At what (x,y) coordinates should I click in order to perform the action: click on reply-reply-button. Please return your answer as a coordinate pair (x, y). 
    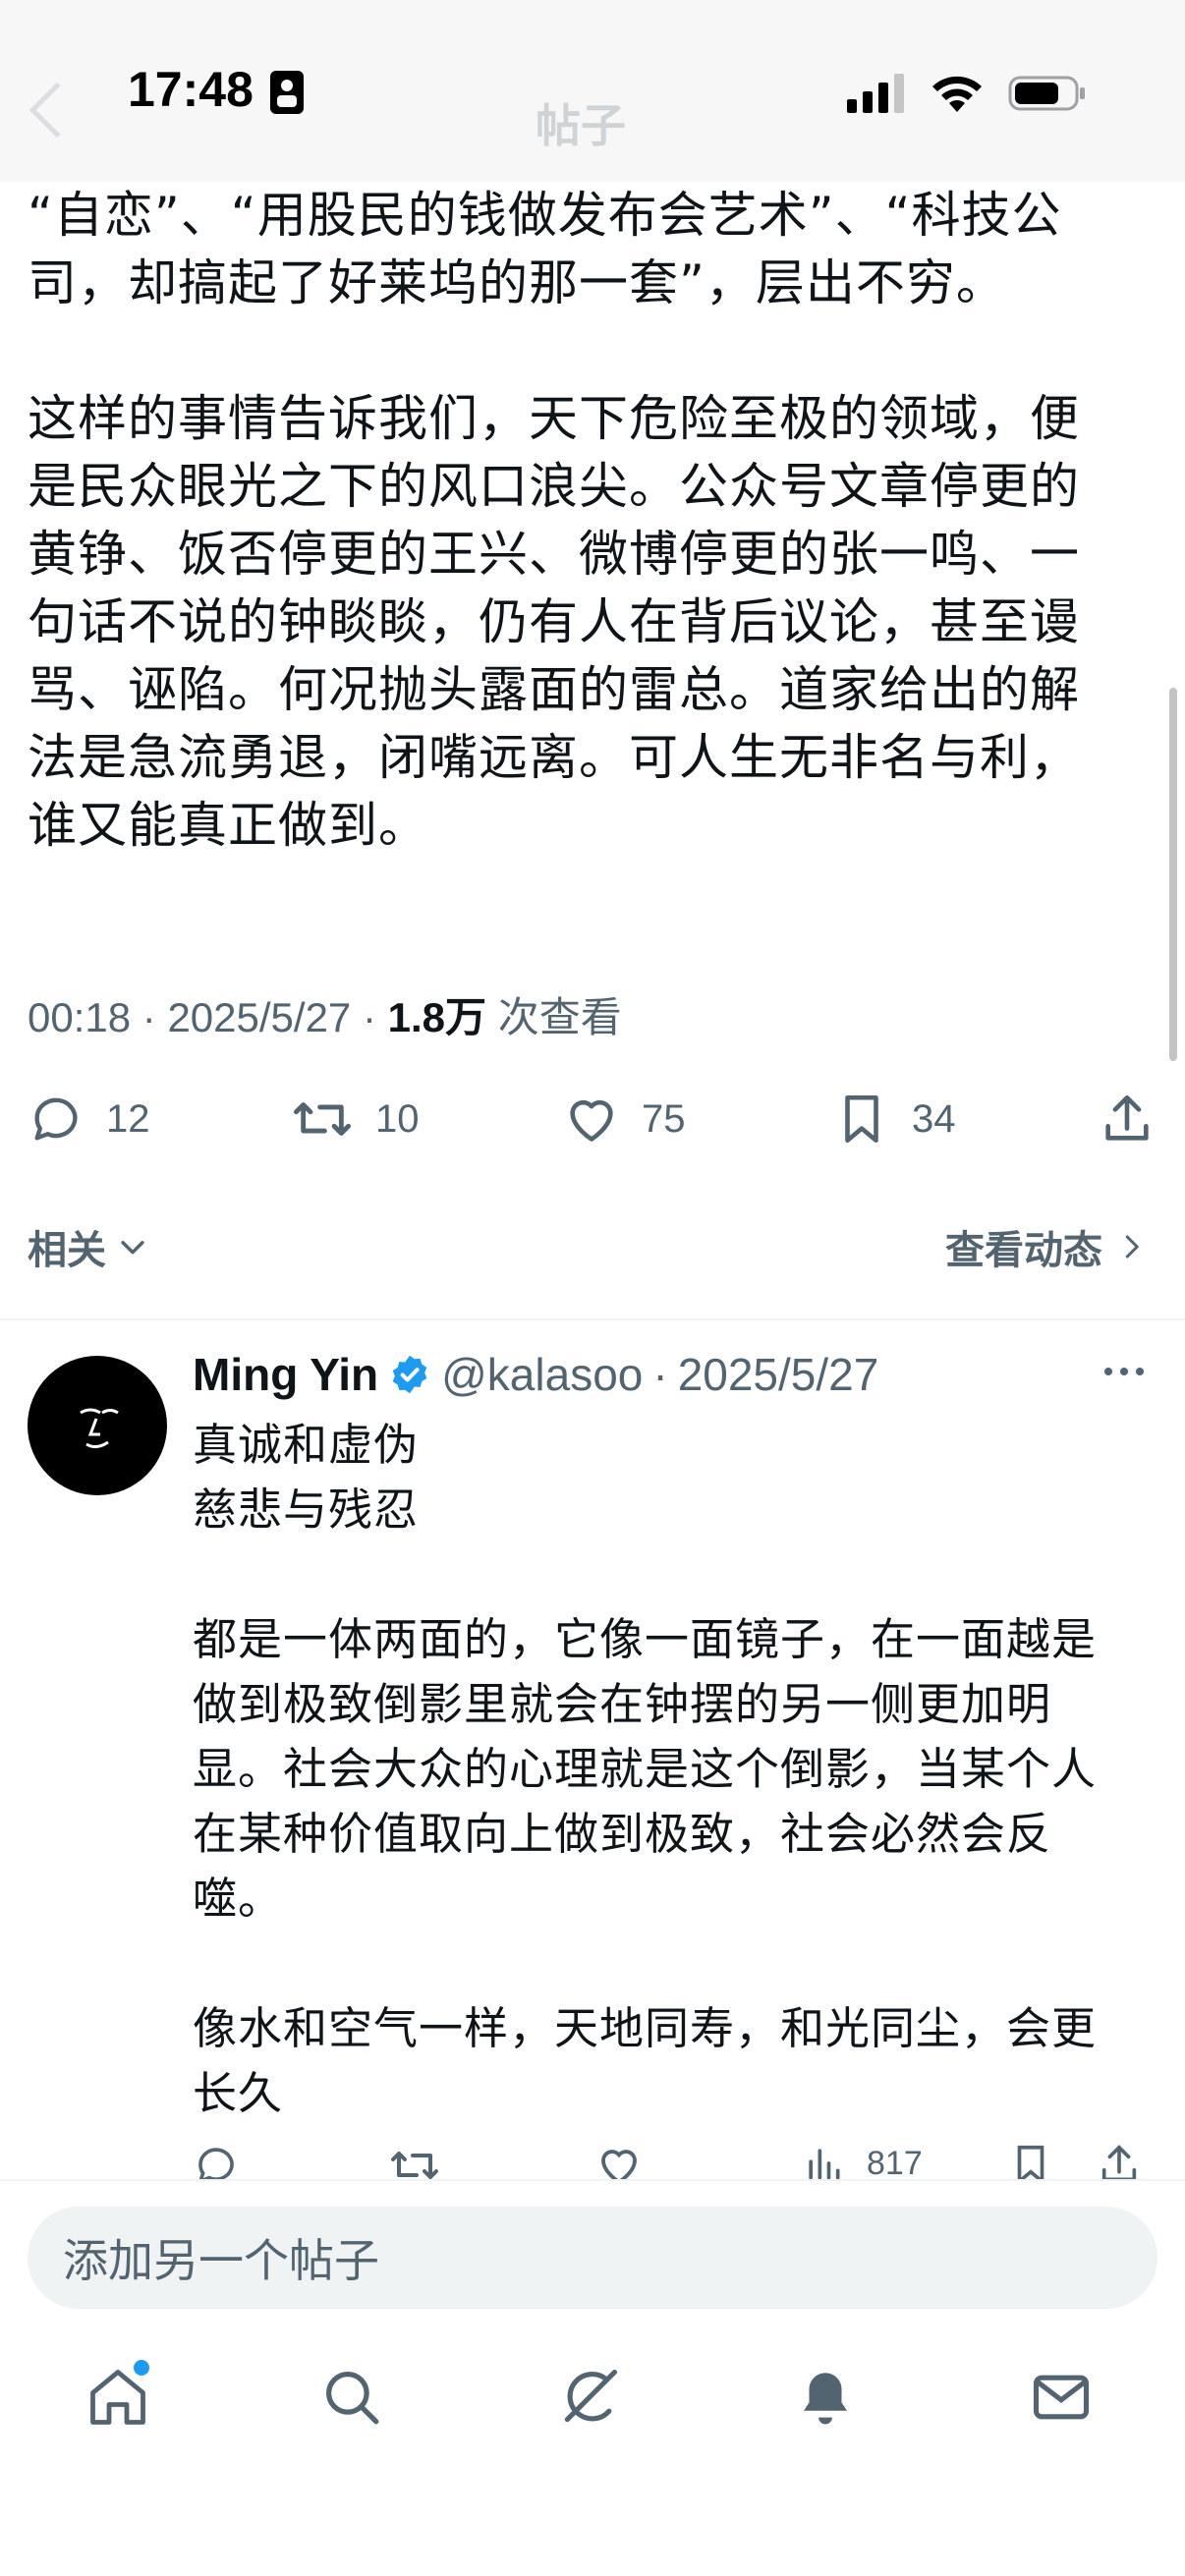
    Looking at the image, I should click on (216, 2161).